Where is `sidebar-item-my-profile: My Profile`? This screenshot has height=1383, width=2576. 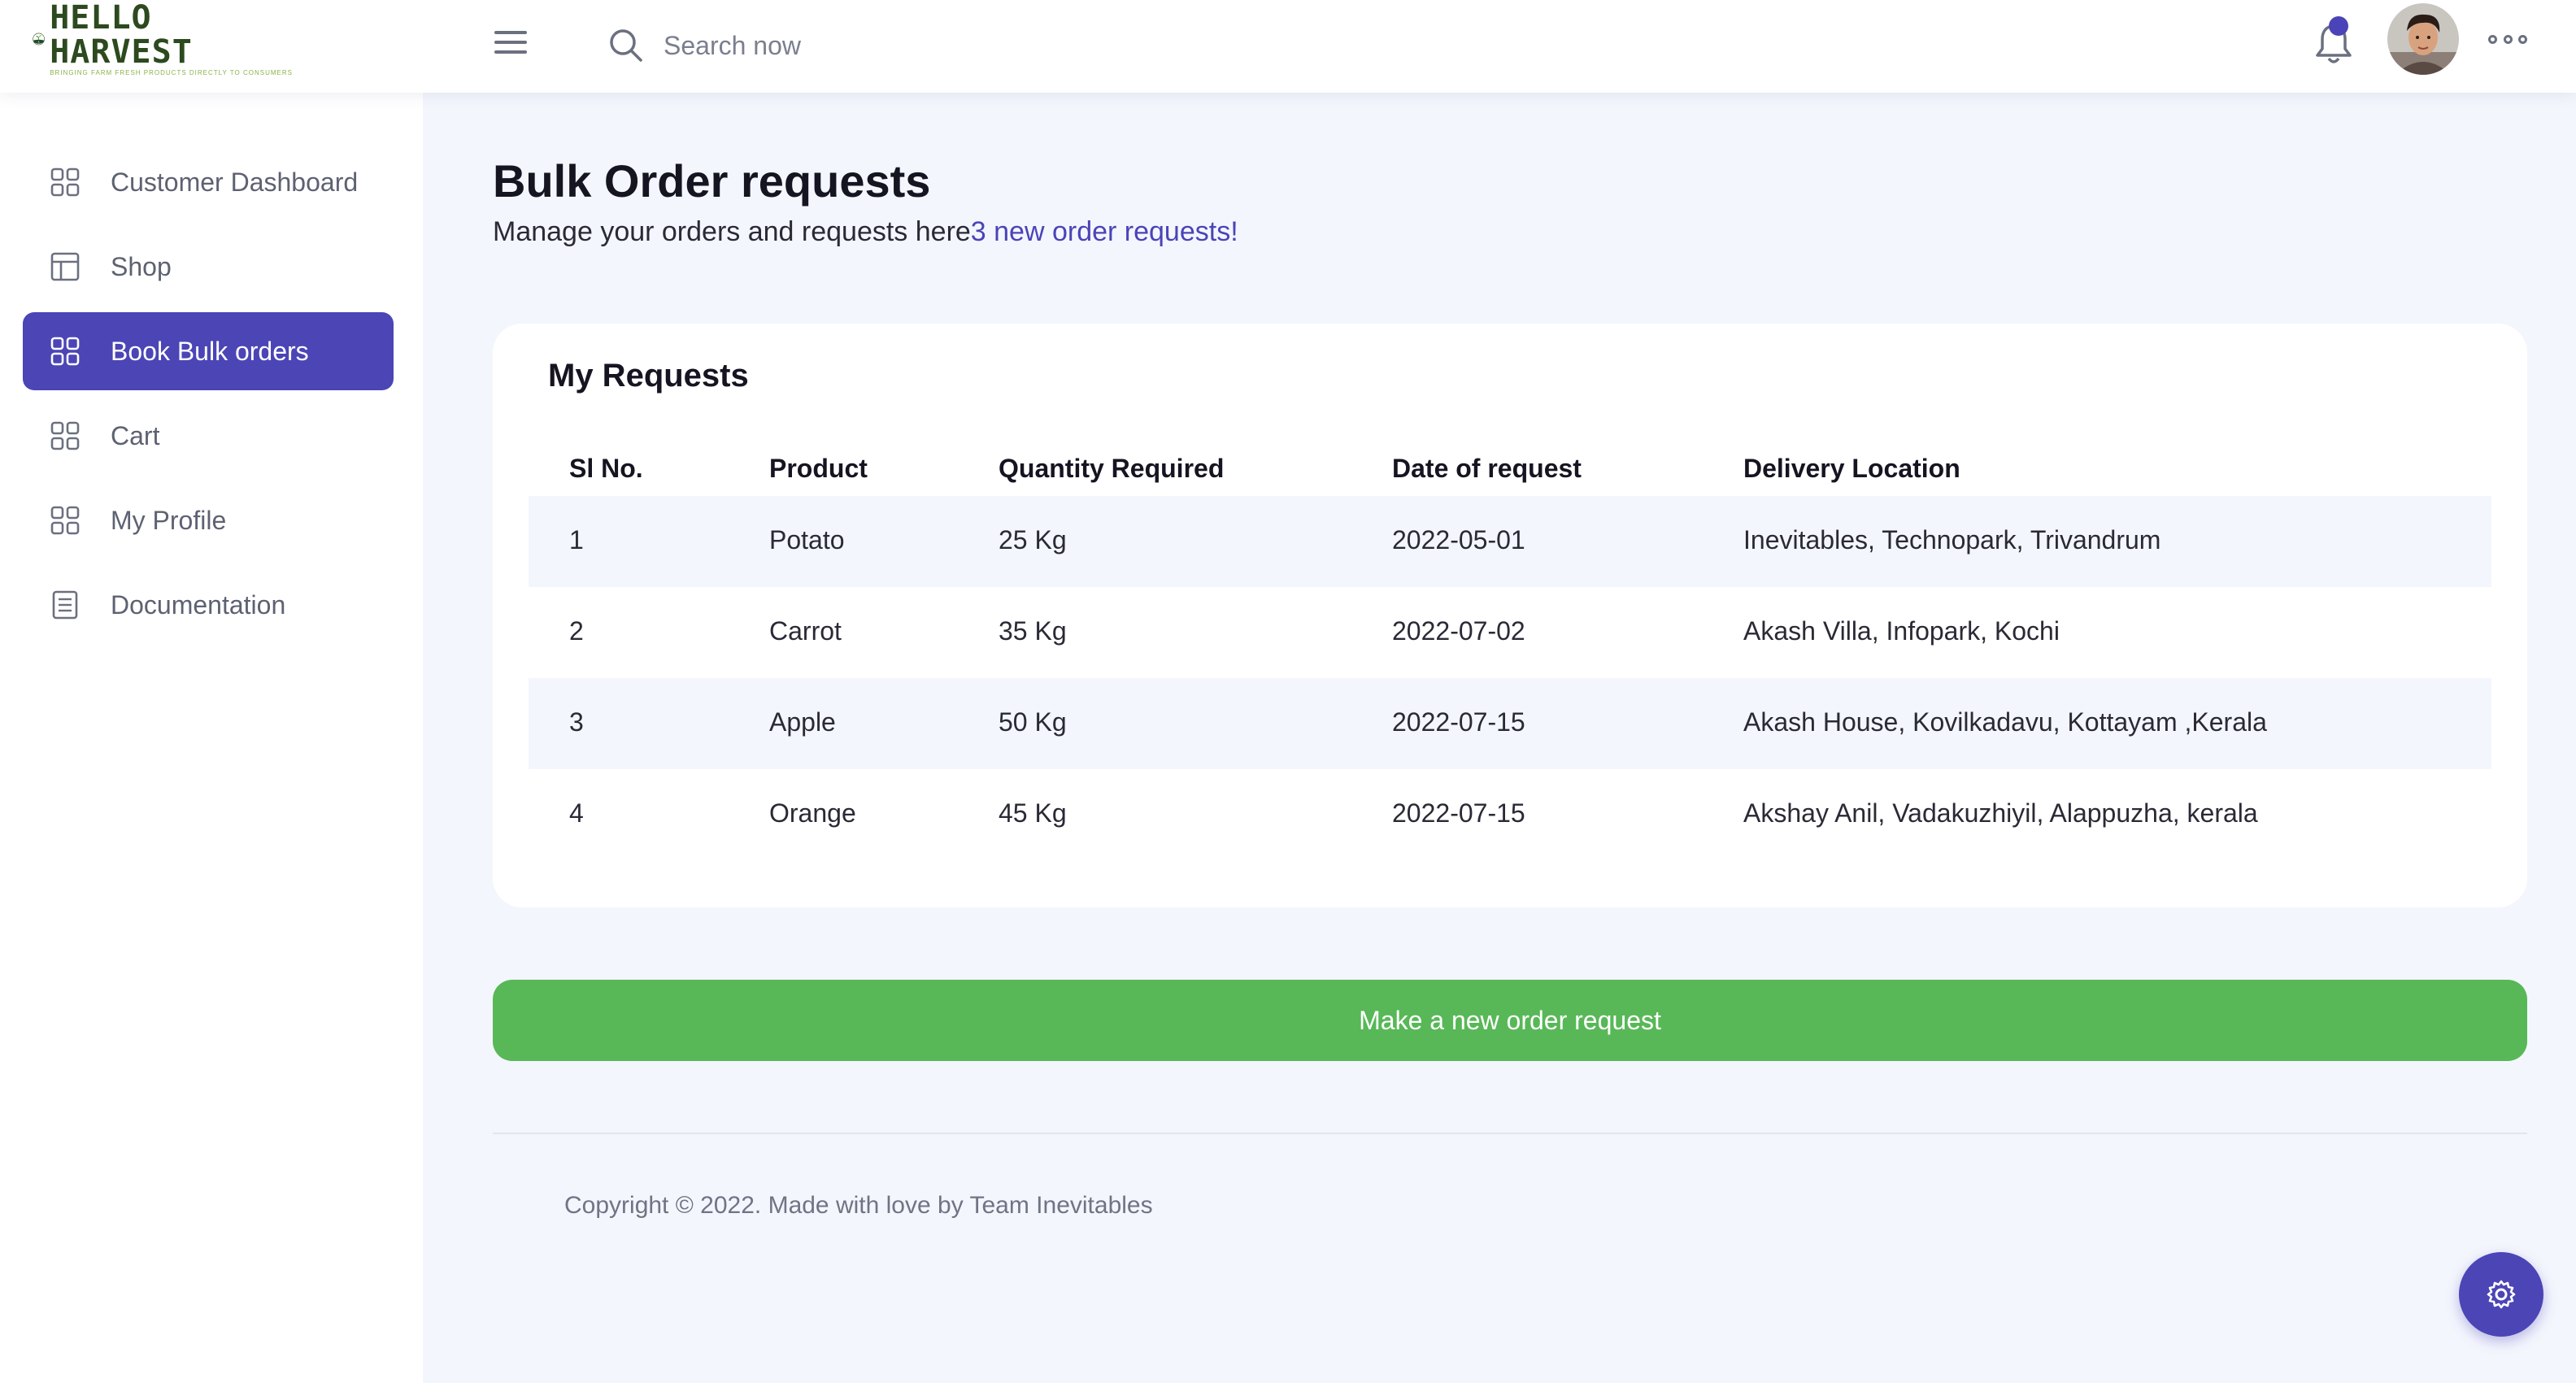 sidebar-item-my-profile: My Profile is located at coordinates (209, 520).